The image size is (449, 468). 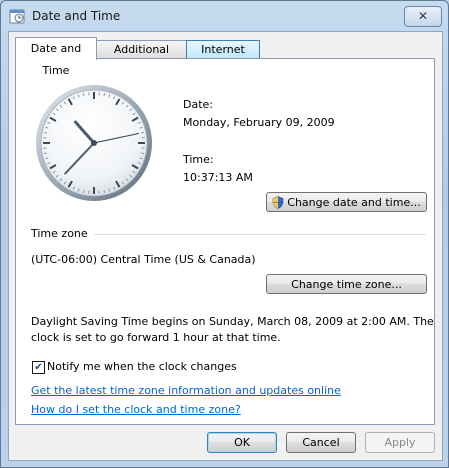 What do you see at coordinates (17, 16) in the screenshot?
I see `date-time-app-icon` at bounding box center [17, 16].